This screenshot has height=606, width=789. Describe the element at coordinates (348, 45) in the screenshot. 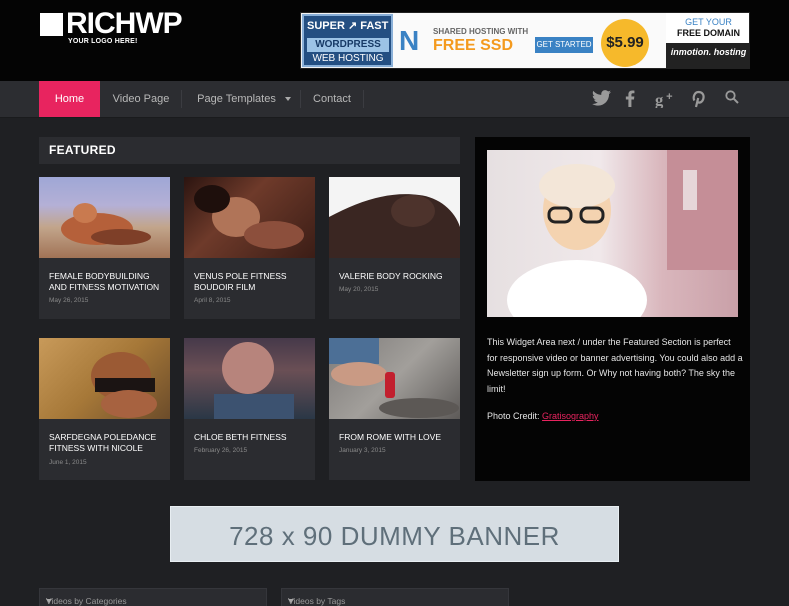

I see `ad-wordpress: WORDPRESS` at that location.